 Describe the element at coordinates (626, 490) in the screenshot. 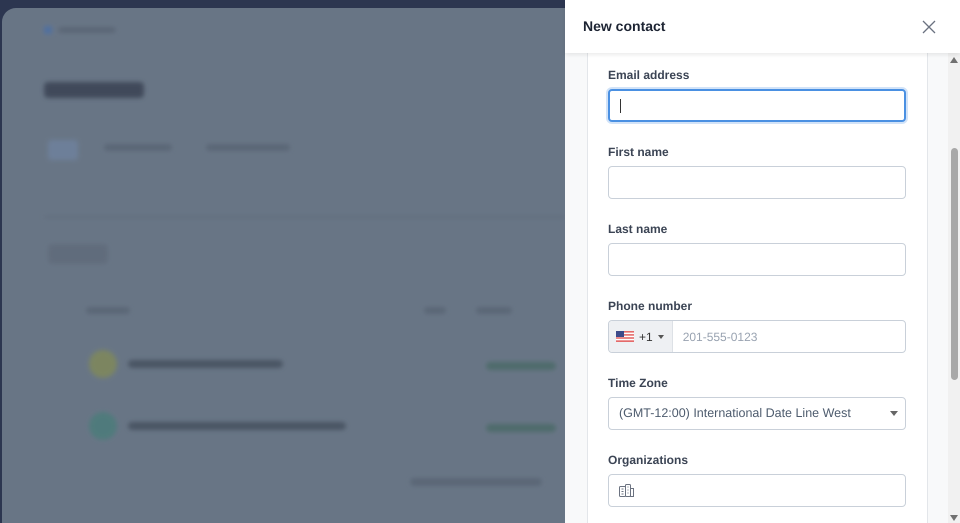

I see `building-icon` at that location.